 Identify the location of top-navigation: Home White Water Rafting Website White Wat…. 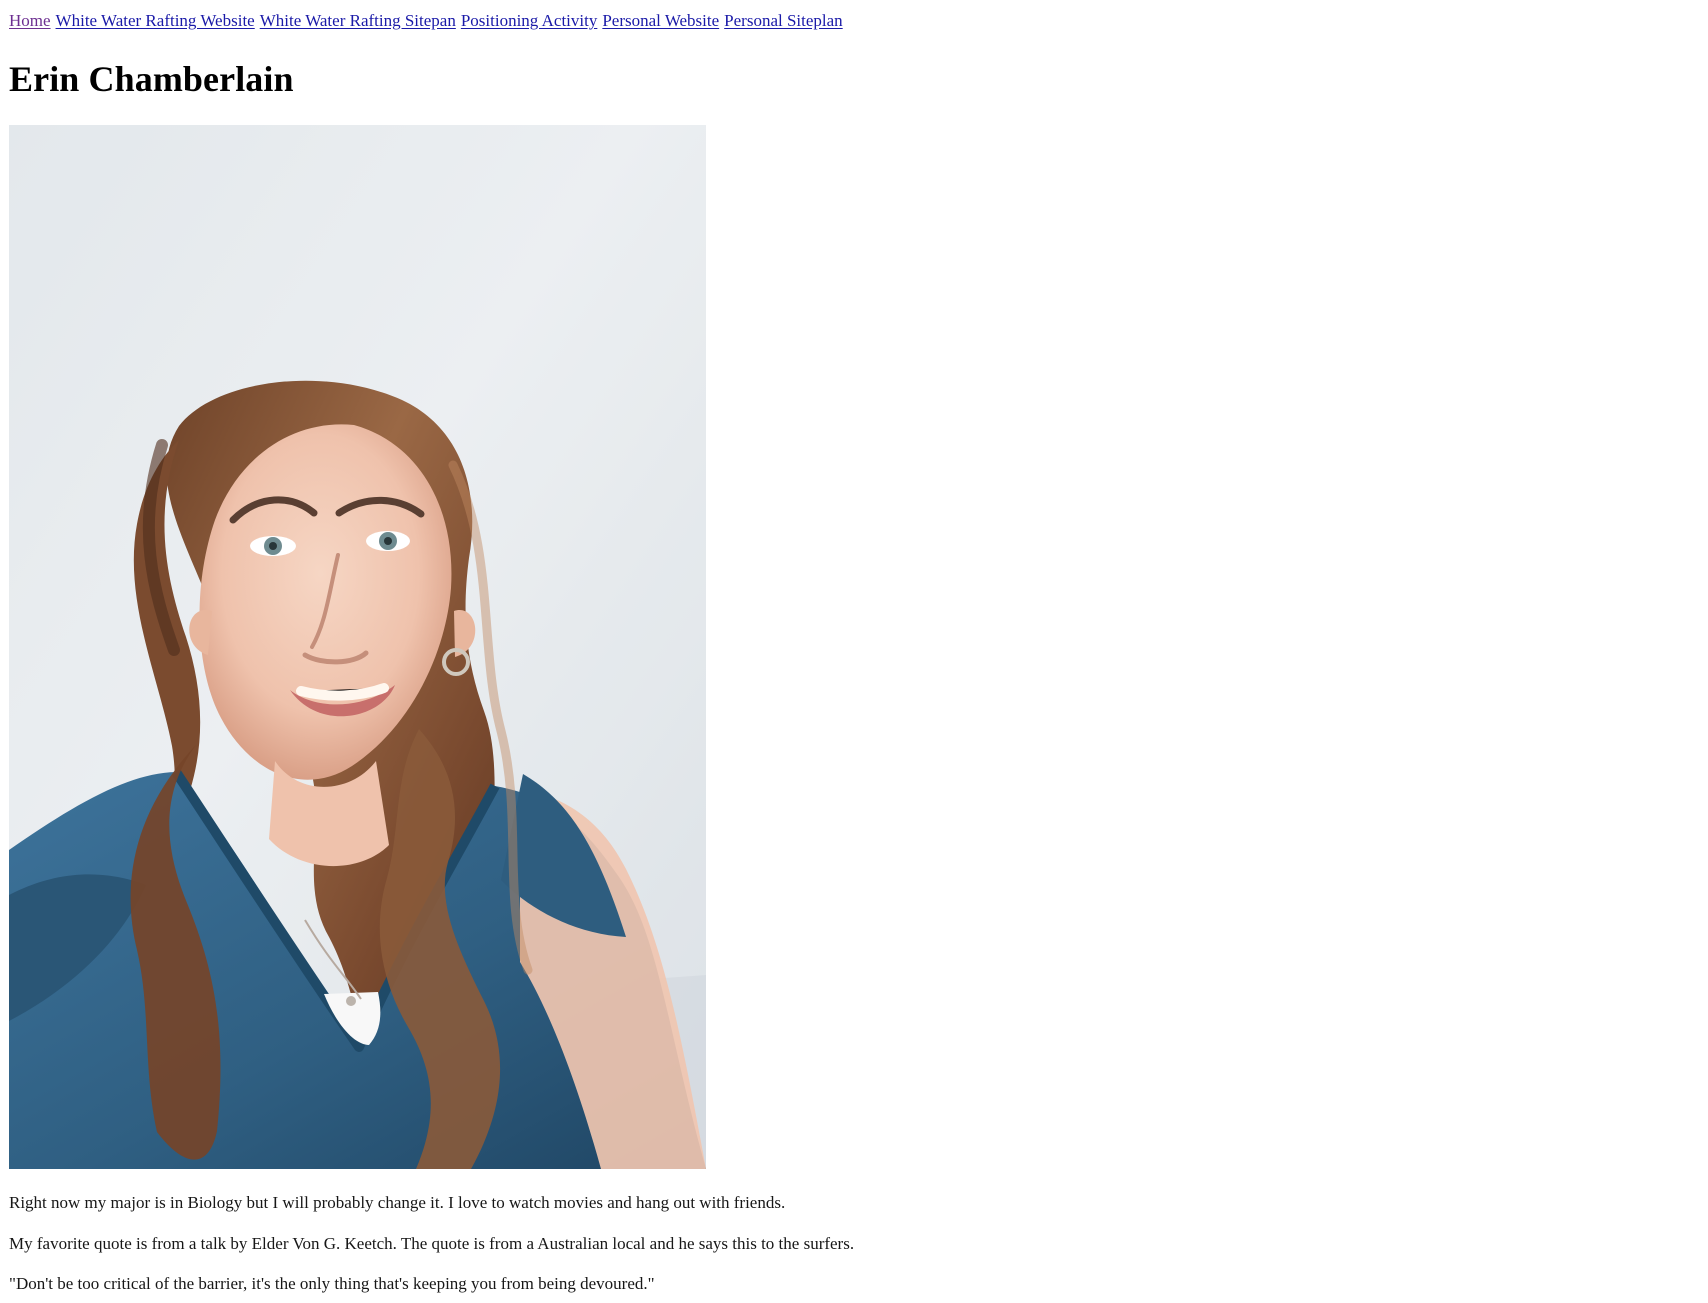
(428, 21).